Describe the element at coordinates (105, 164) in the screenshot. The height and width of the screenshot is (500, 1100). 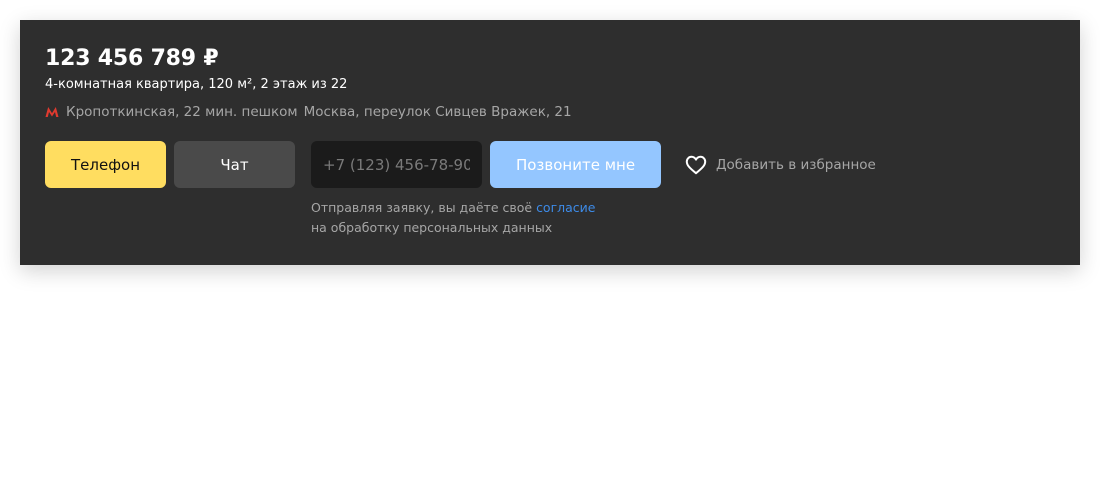
I see `phone-button: Телефон` at that location.